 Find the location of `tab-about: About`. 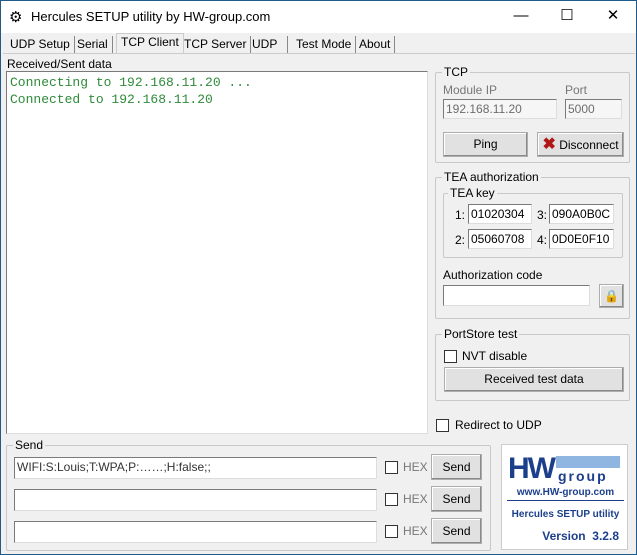

tab-about: About is located at coordinates (375, 45).